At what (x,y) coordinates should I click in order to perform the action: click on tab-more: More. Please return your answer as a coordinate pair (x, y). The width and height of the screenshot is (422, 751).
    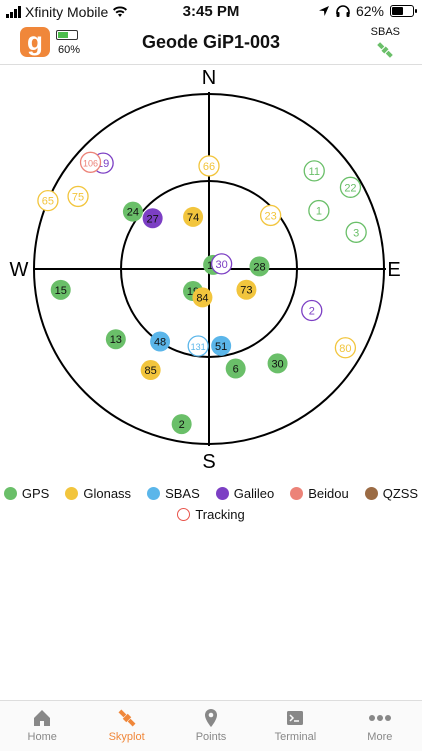
    Looking at the image, I should click on (380, 726).